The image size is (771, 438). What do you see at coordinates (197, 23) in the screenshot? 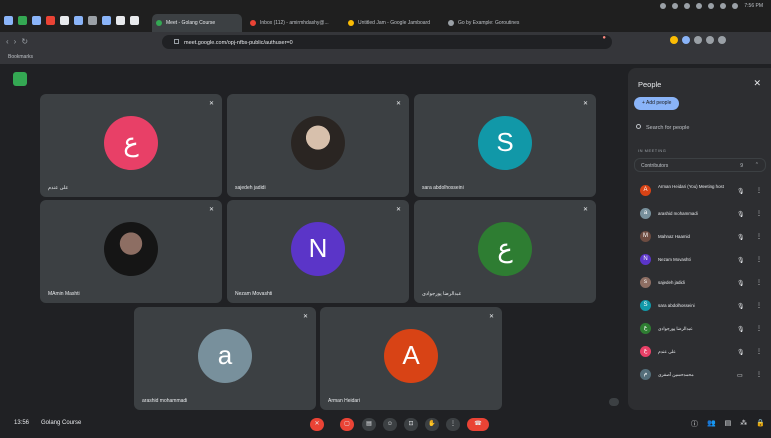
I see `tab-meet: Meet - Golang Course` at bounding box center [197, 23].